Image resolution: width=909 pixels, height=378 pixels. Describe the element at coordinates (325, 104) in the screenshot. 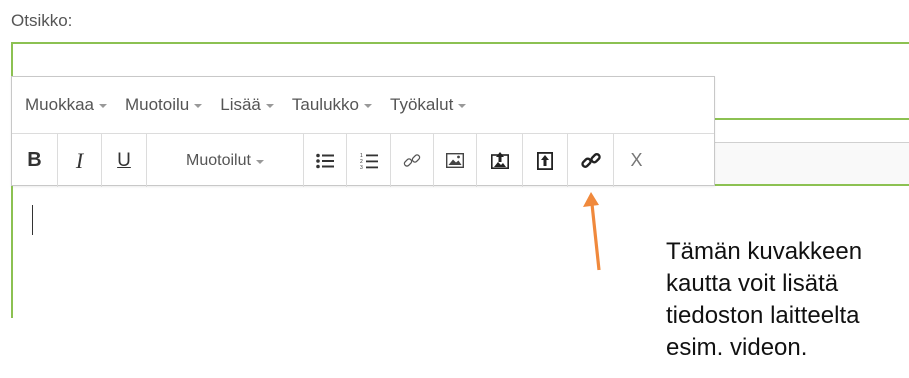

I see `menu-label: Taulukko` at that location.